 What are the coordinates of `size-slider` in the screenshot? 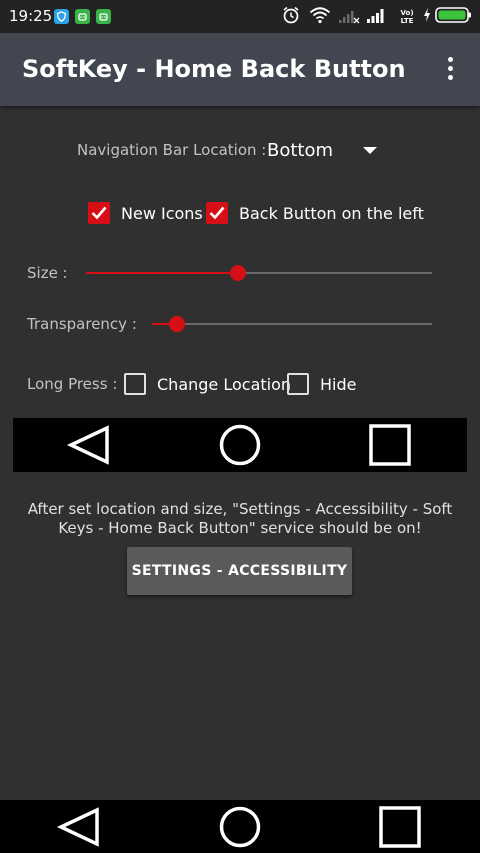 It's located at (259, 273).